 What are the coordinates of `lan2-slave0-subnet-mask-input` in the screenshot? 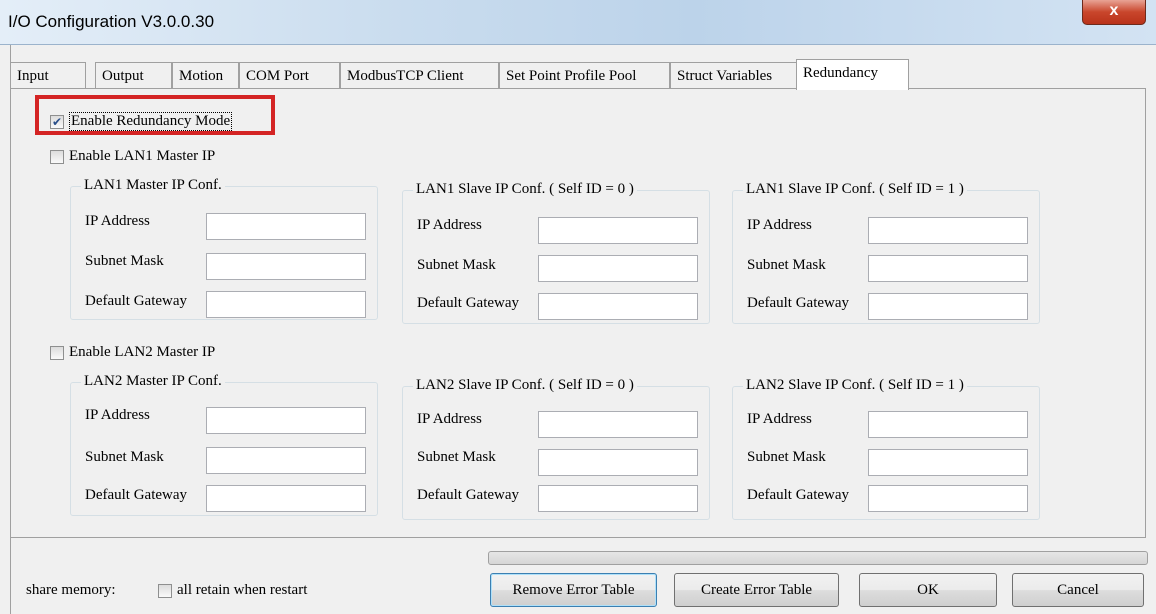 It's located at (618, 462).